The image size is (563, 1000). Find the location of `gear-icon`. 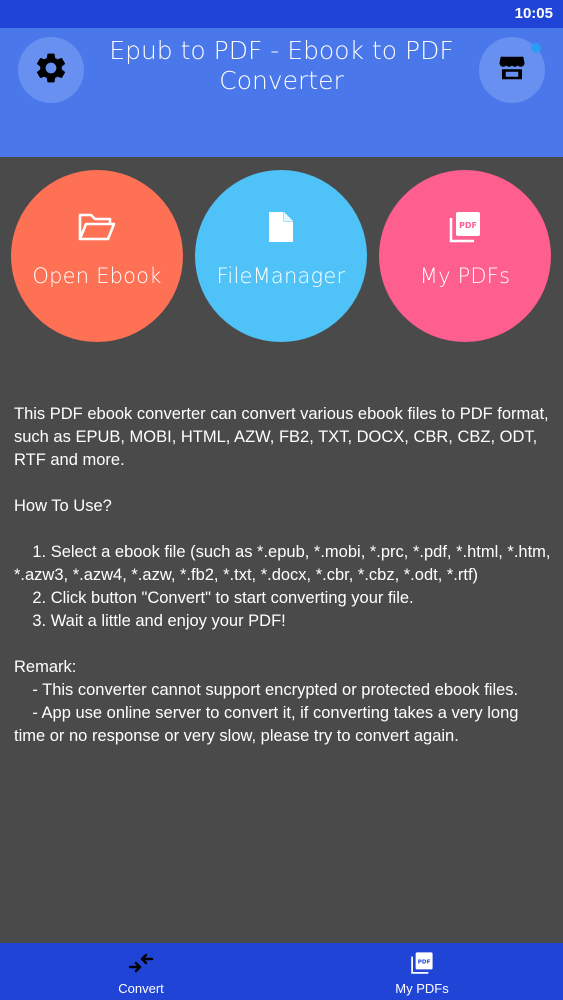

gear-icon is located at coordinates (51, 70).